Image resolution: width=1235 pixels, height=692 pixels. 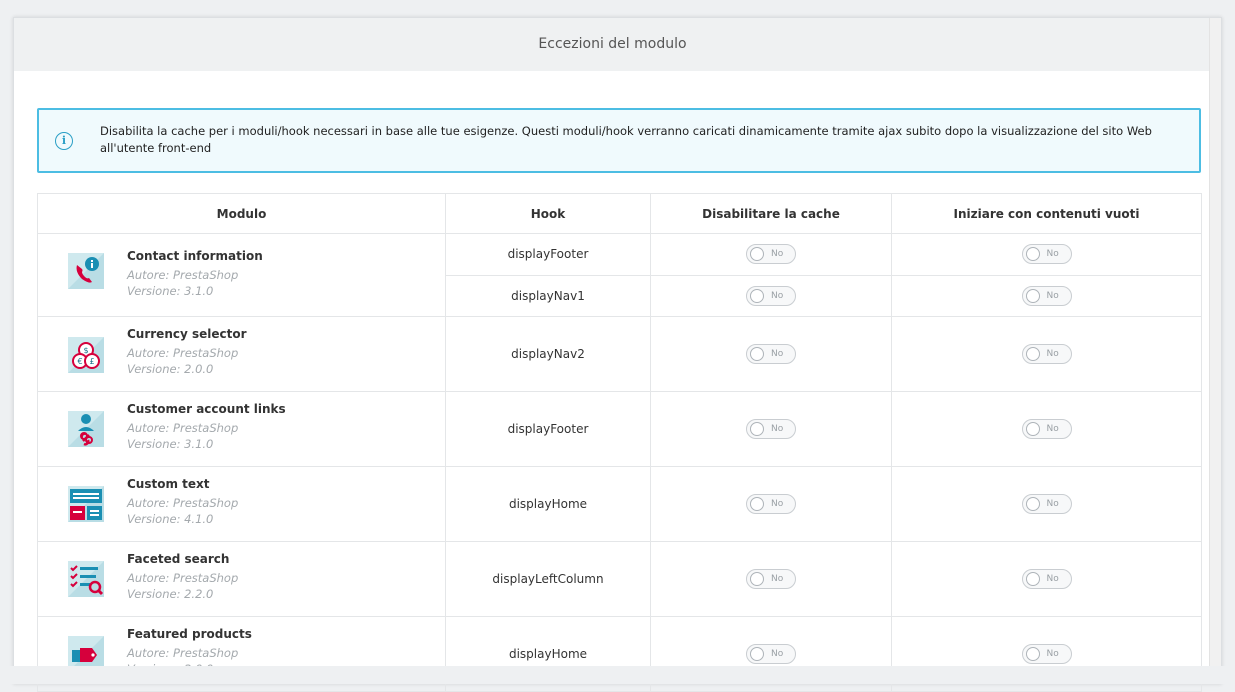 I want to click on module-name: Contact information, so click(x=195, y=256).